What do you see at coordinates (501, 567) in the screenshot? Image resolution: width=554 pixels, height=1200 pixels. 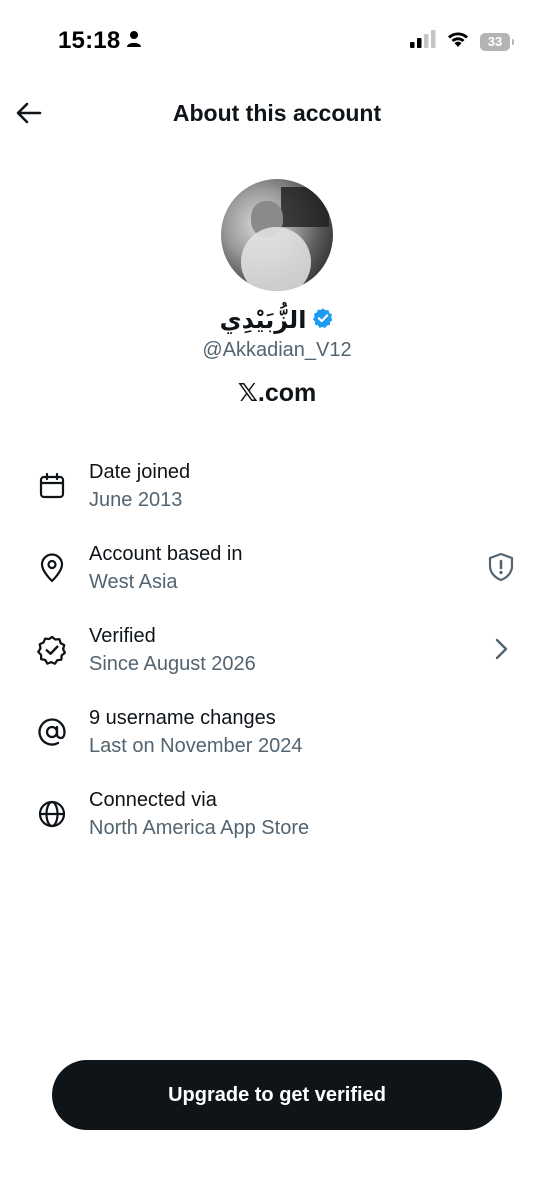 I see `shield-icon` at bounding box center [501, 567].